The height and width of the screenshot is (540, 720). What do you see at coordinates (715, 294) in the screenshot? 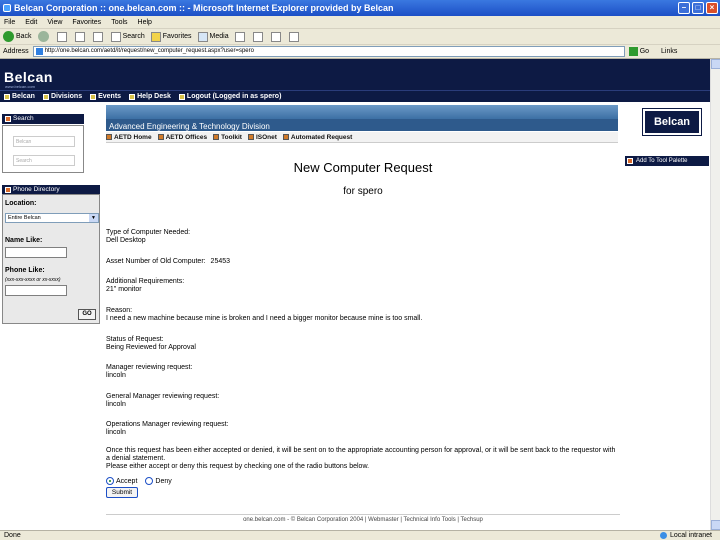
I see `vertical-scrollbar` at bounding box center [715, 294].